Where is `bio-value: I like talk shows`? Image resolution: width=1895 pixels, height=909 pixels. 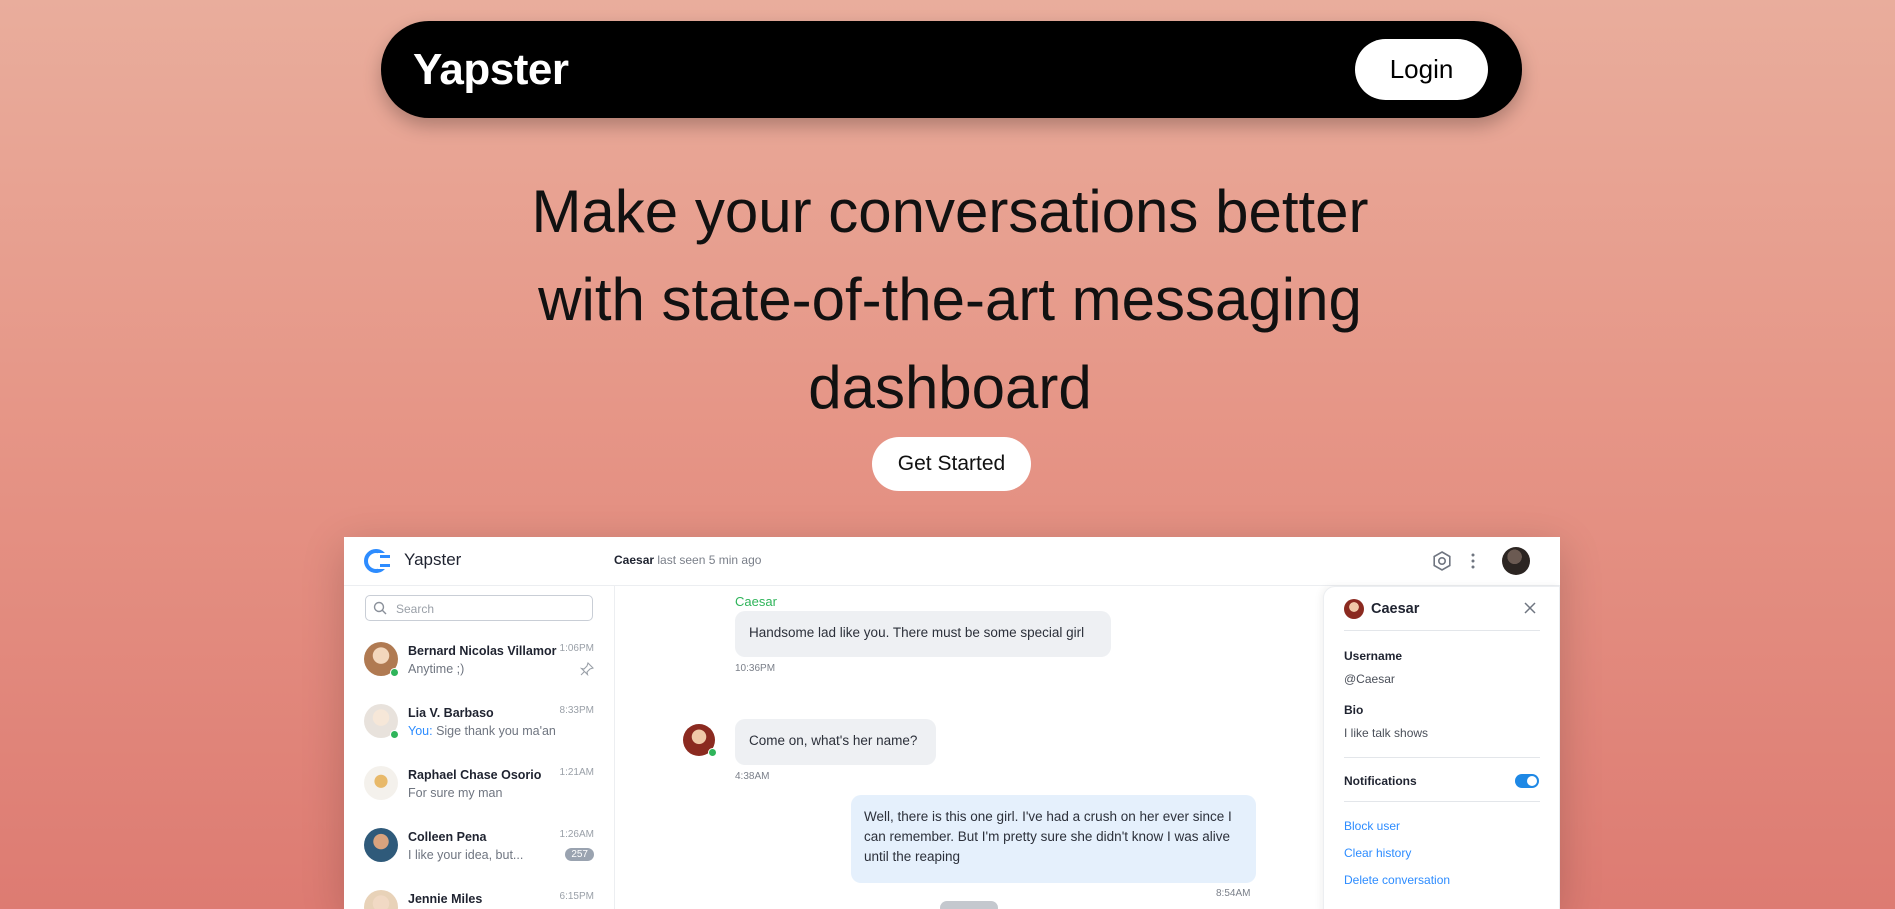
bio-value: I like talk shows is located at coordinates (1386, 733).